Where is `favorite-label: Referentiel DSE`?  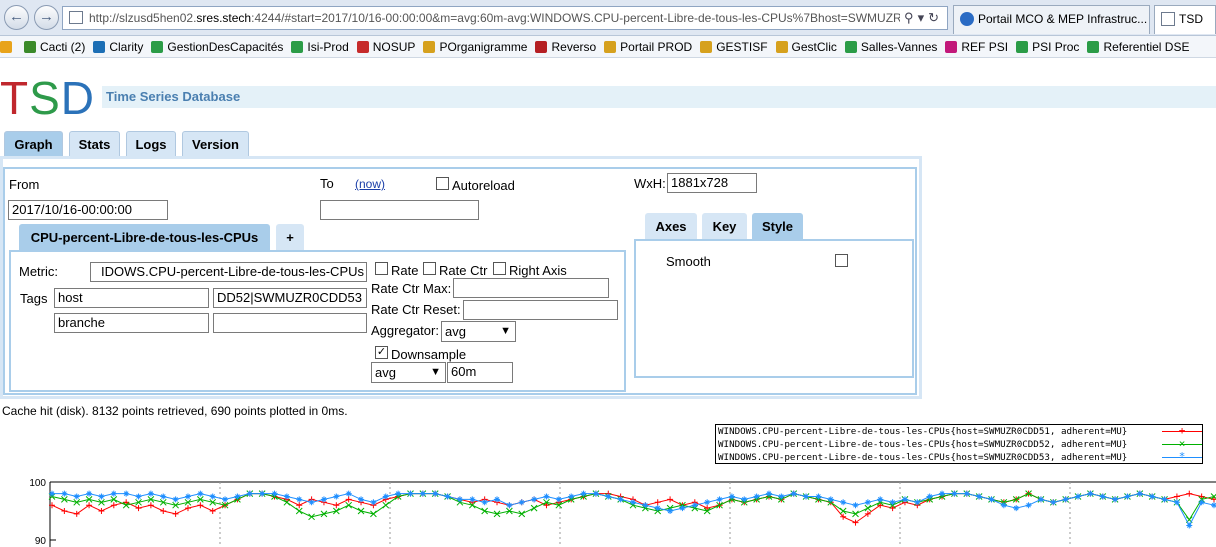 favorite-label: Referentiel DSE is located at coordinates (1146, 47).